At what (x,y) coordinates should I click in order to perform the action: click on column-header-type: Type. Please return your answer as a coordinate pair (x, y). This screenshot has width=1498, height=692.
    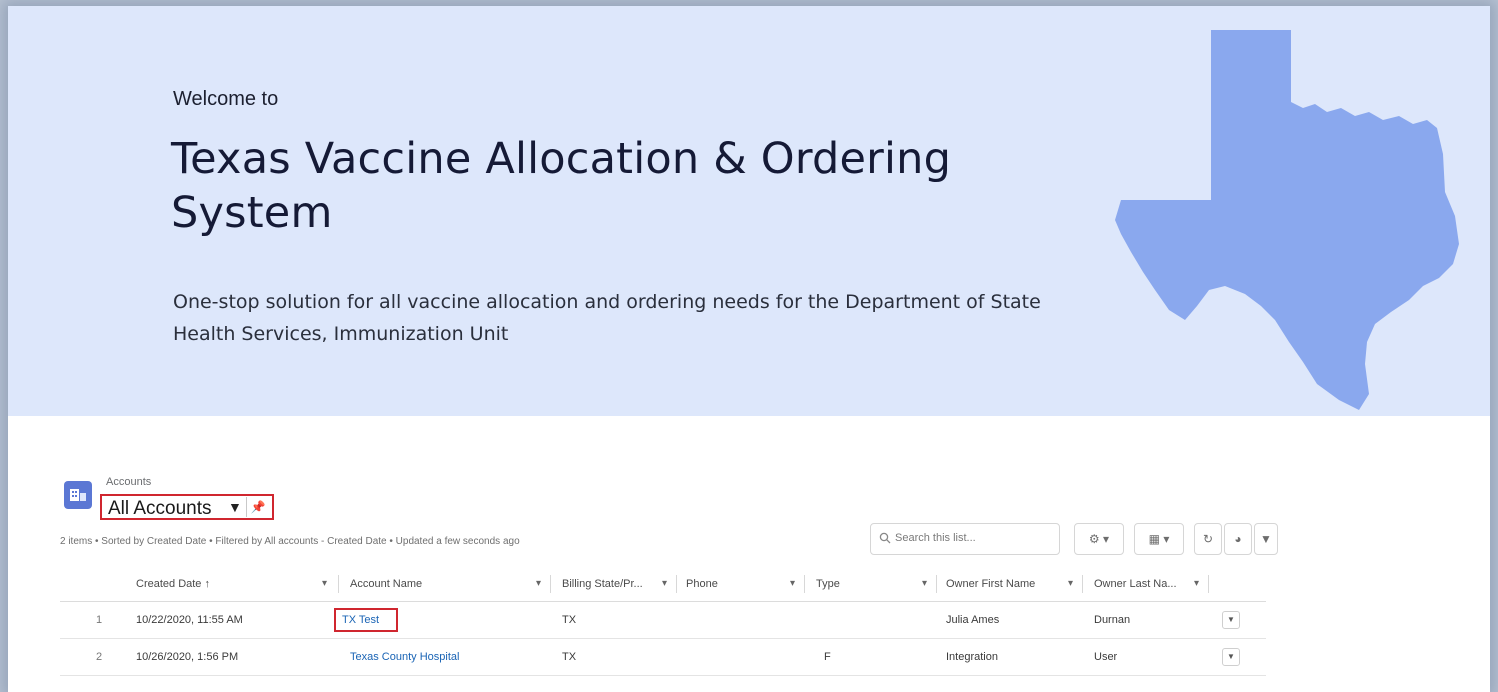
    Looking at the image, I should click on (828, 584).